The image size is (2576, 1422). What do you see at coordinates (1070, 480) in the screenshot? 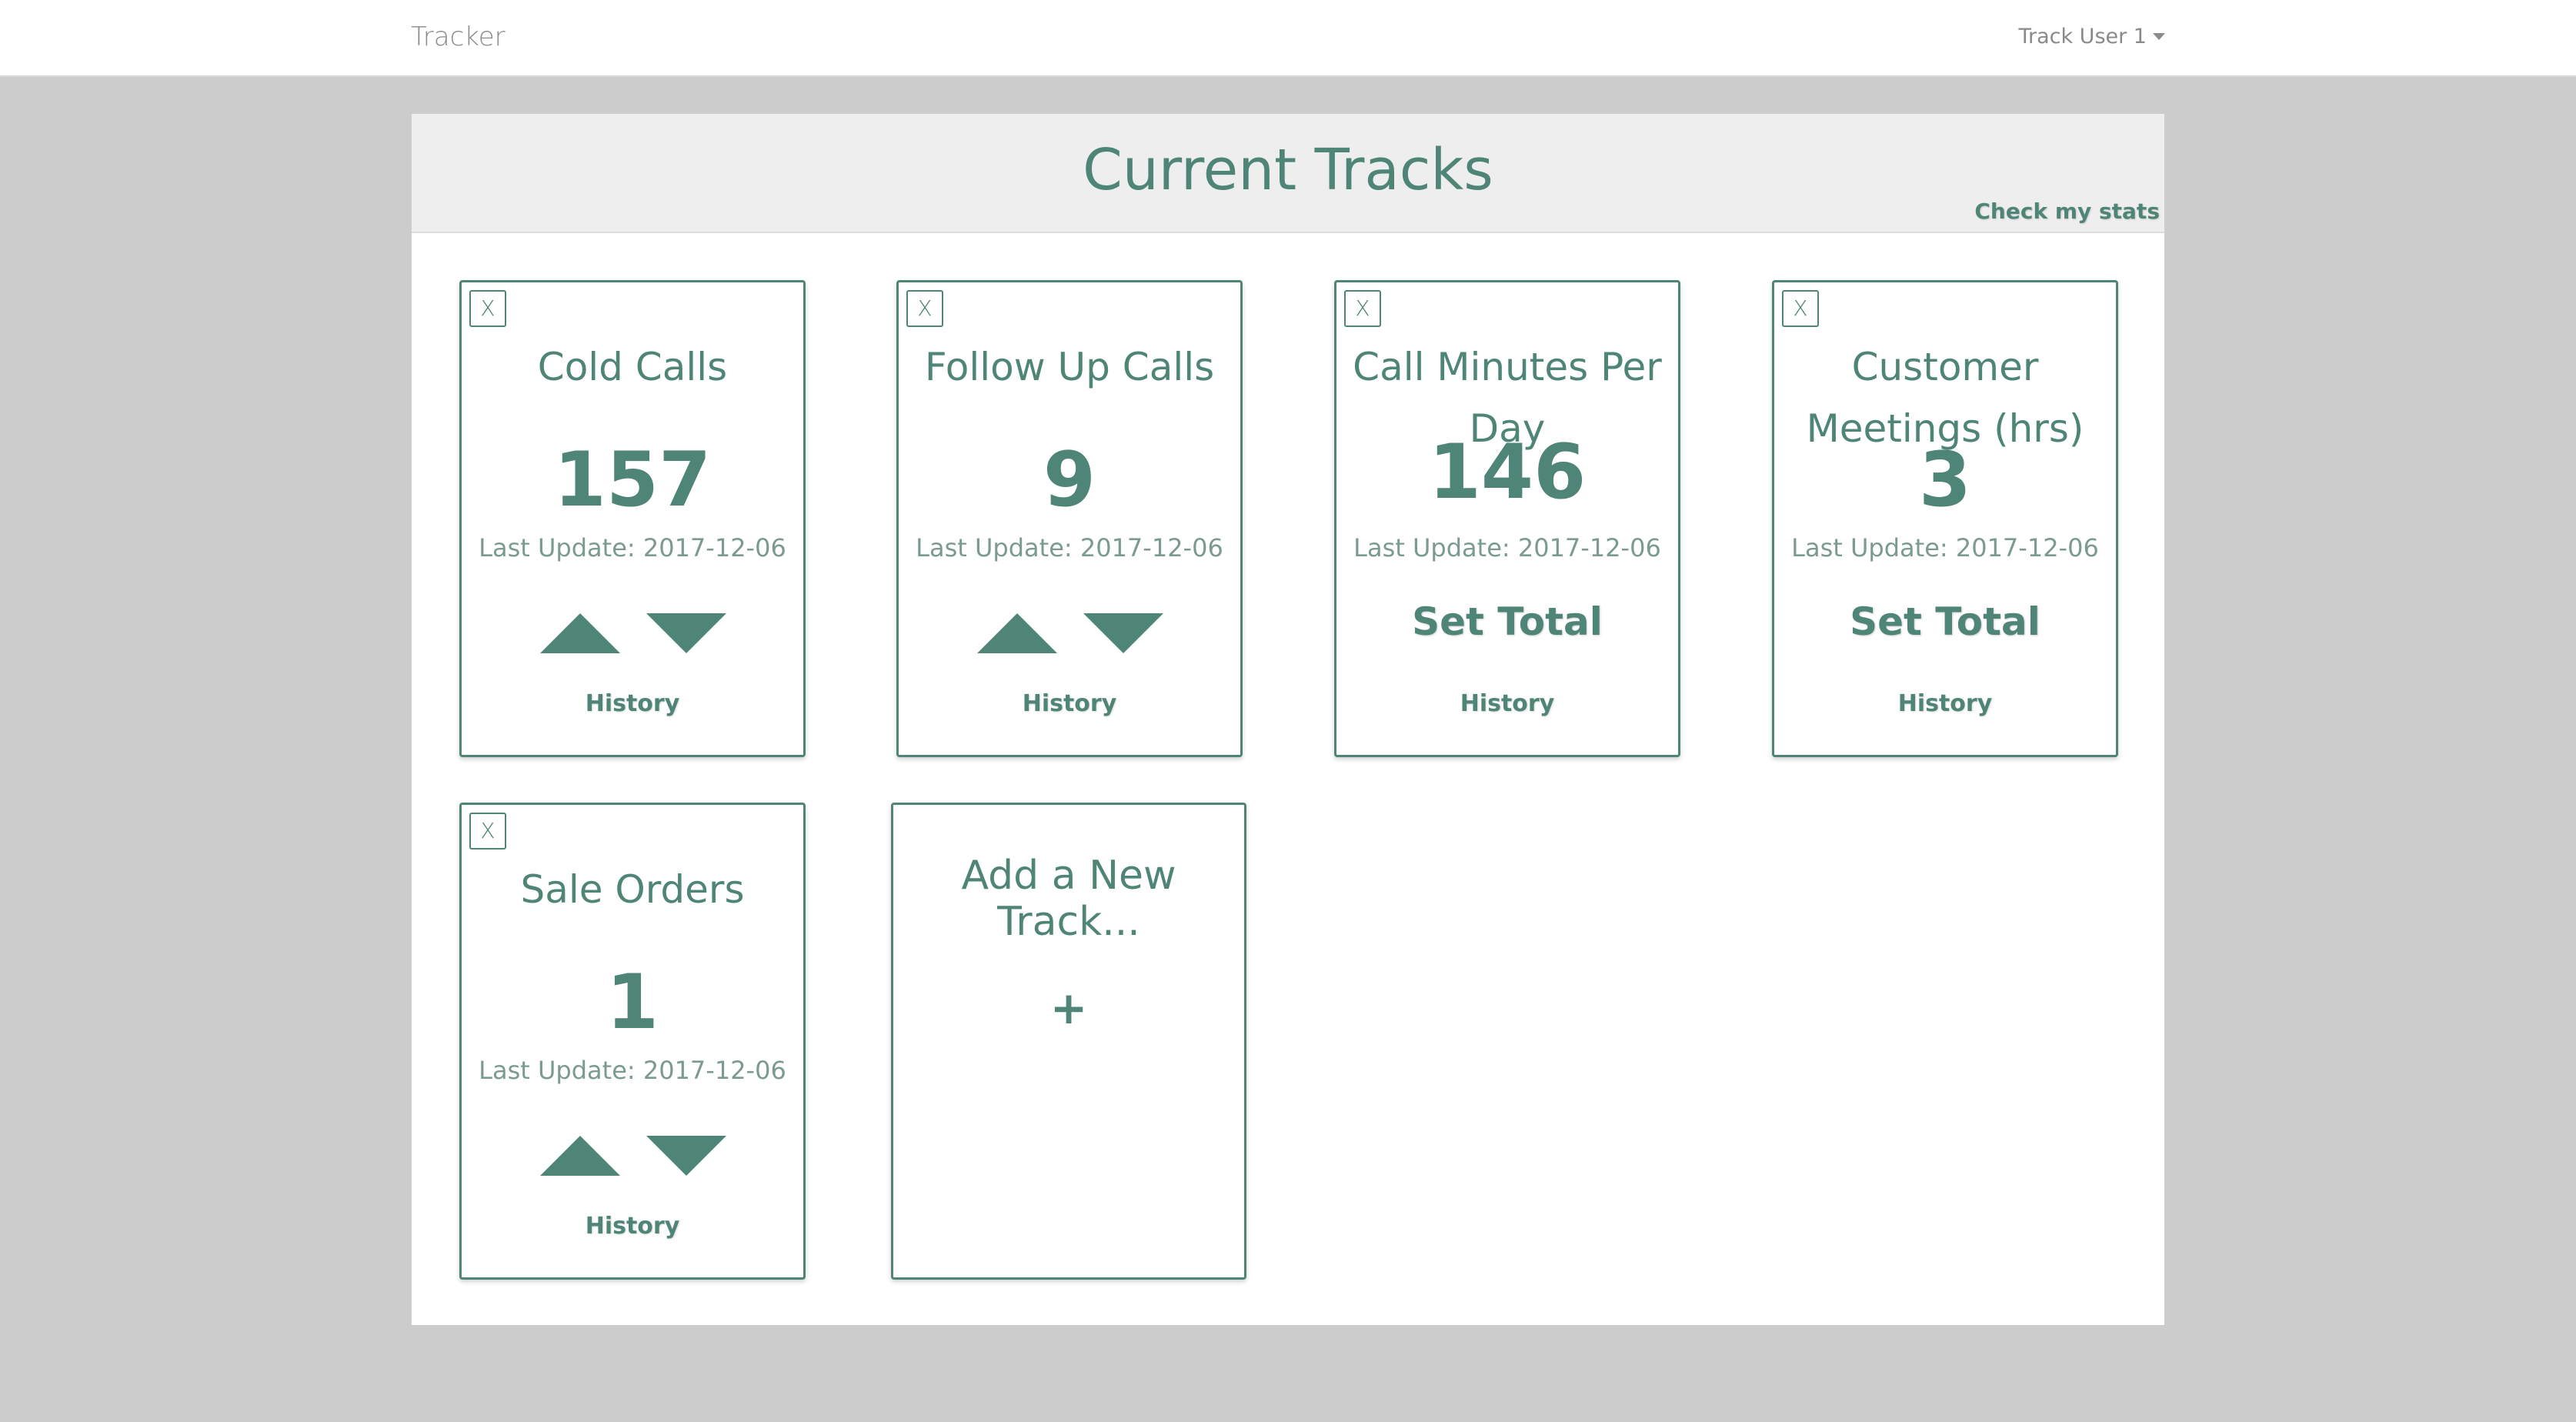
I see `track-value: 9` at bounding box center [1070, 480].